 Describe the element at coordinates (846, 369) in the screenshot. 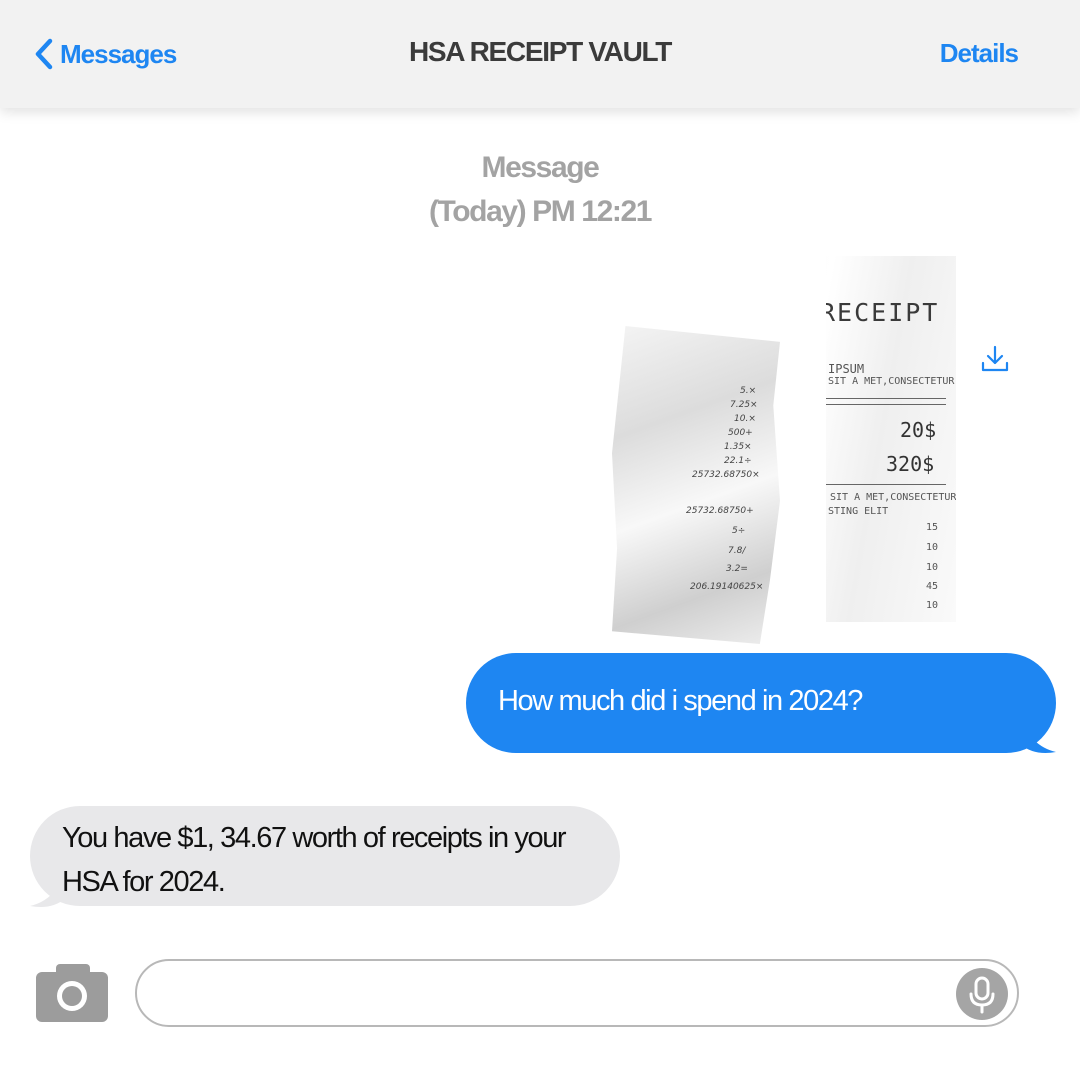

I see `receipt-line: IPSUM` at that location.